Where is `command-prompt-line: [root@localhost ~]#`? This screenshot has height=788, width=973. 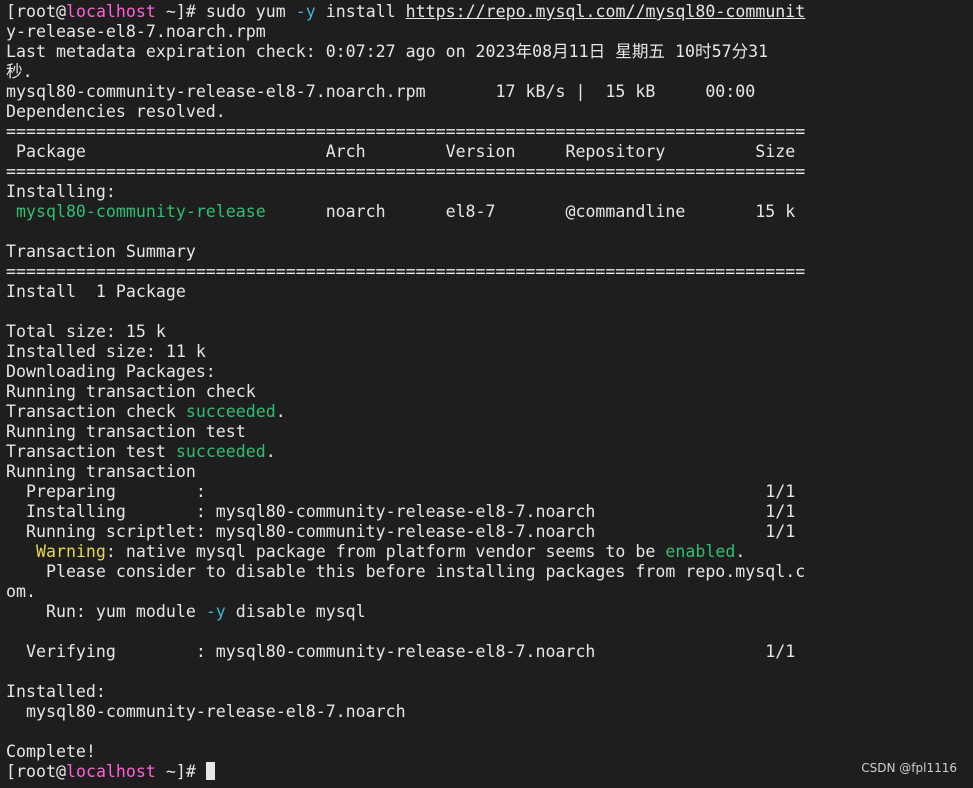
command-prompt-line: [root@localhost ~]# is located at coordinates (489, 772).